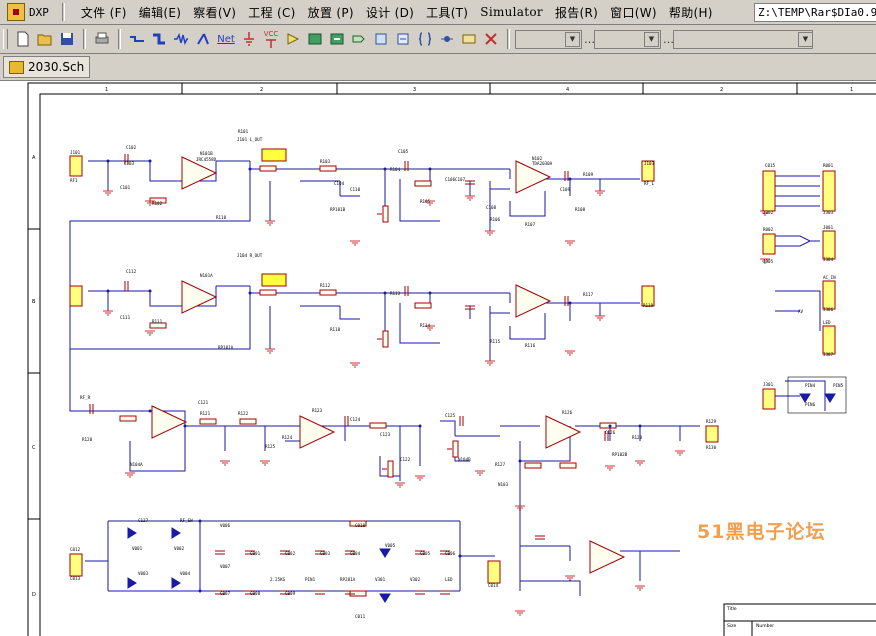  I want to click on print-icon, so click(102, 39).